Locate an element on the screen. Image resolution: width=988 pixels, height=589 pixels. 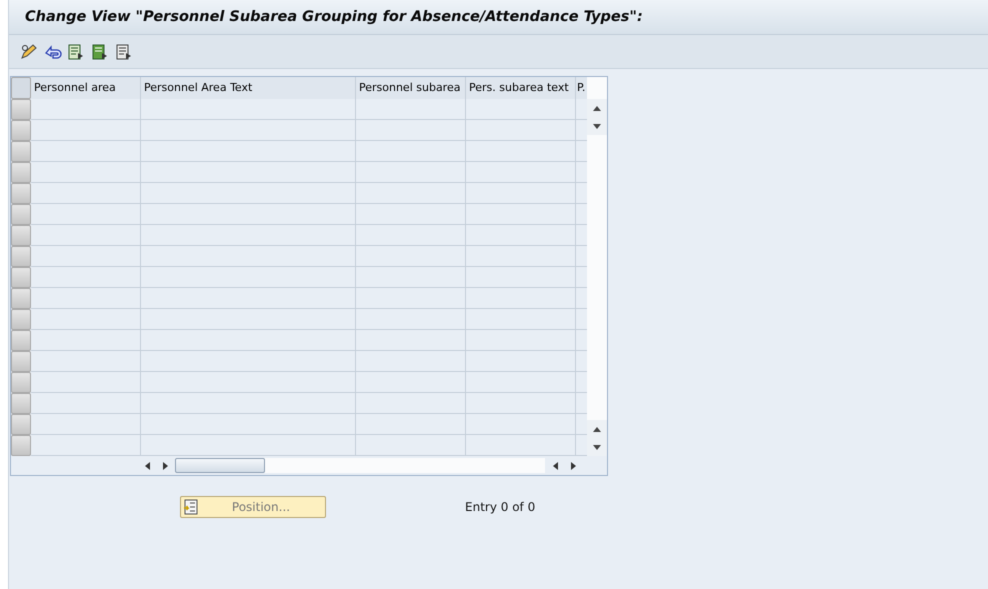
pencil-glasses-icon is located at coordinates (29, 52).